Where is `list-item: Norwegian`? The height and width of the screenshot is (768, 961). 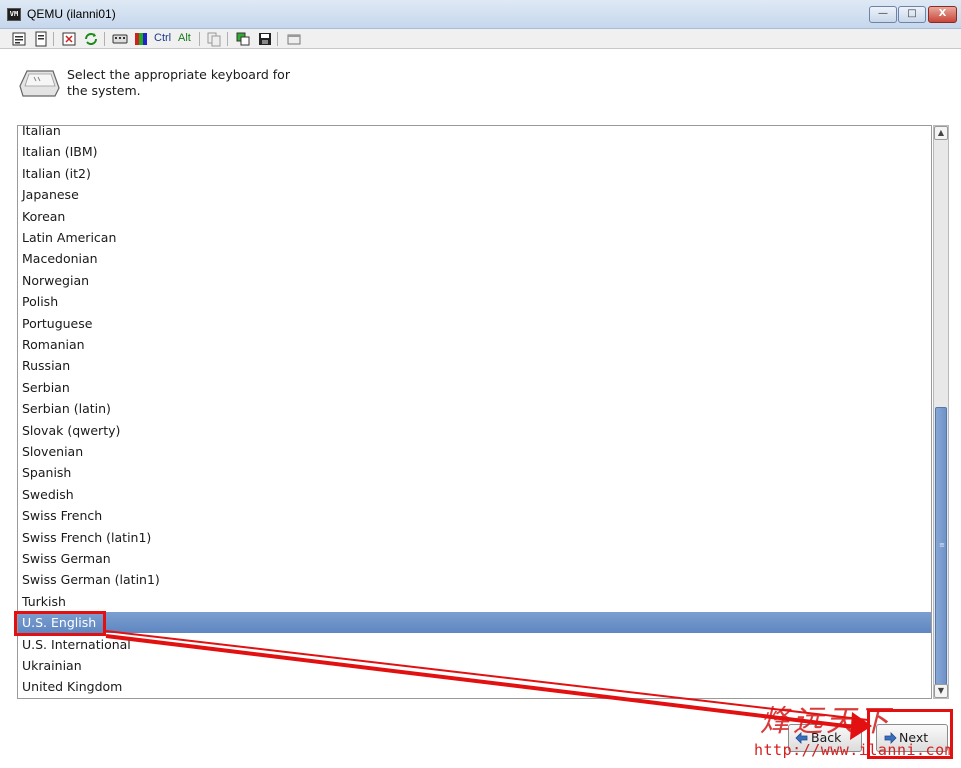
list-item: Norwegian is located at coordinates (474, 280).